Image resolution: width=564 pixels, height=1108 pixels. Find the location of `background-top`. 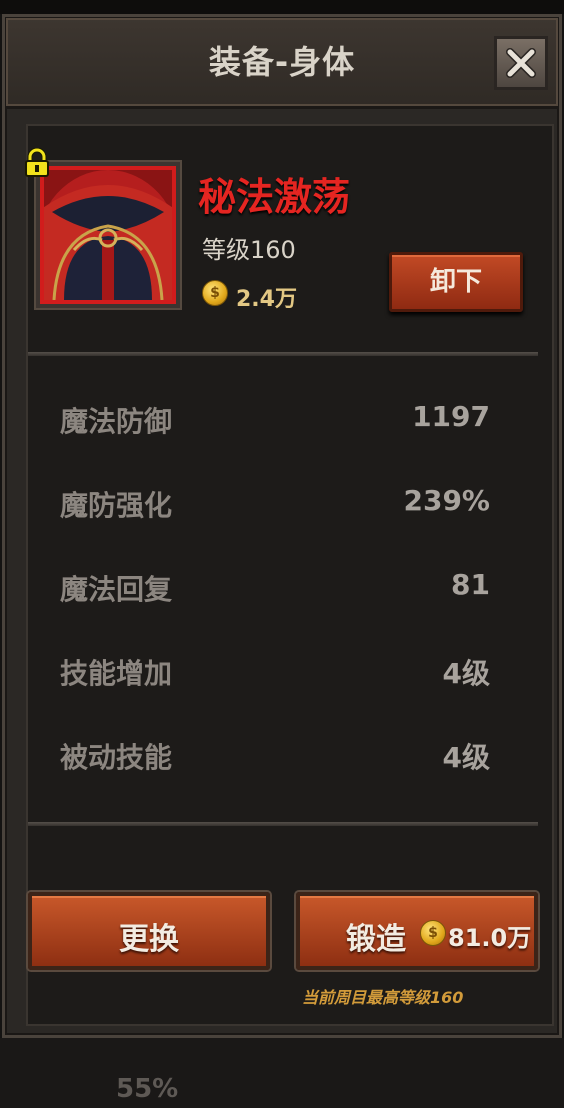

background-top is located at coordinates (282, 7).